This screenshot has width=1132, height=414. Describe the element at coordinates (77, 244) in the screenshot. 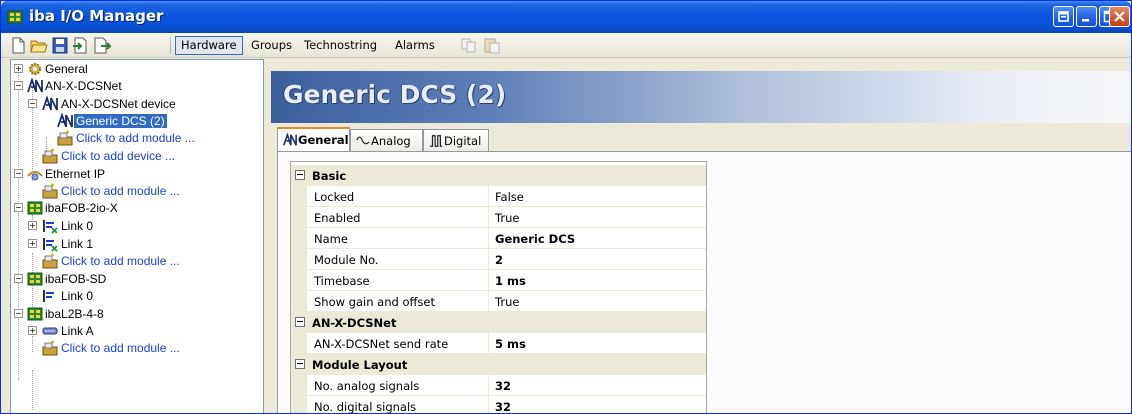

I see `tree-item-label: Link 1` at that location.